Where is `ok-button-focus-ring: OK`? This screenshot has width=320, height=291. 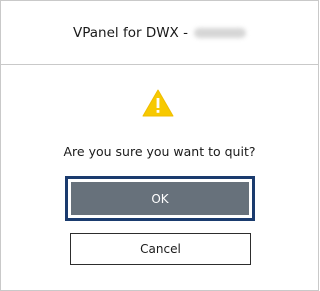
ok-button-focus-ring: OK is located at coordinates (160, 198).